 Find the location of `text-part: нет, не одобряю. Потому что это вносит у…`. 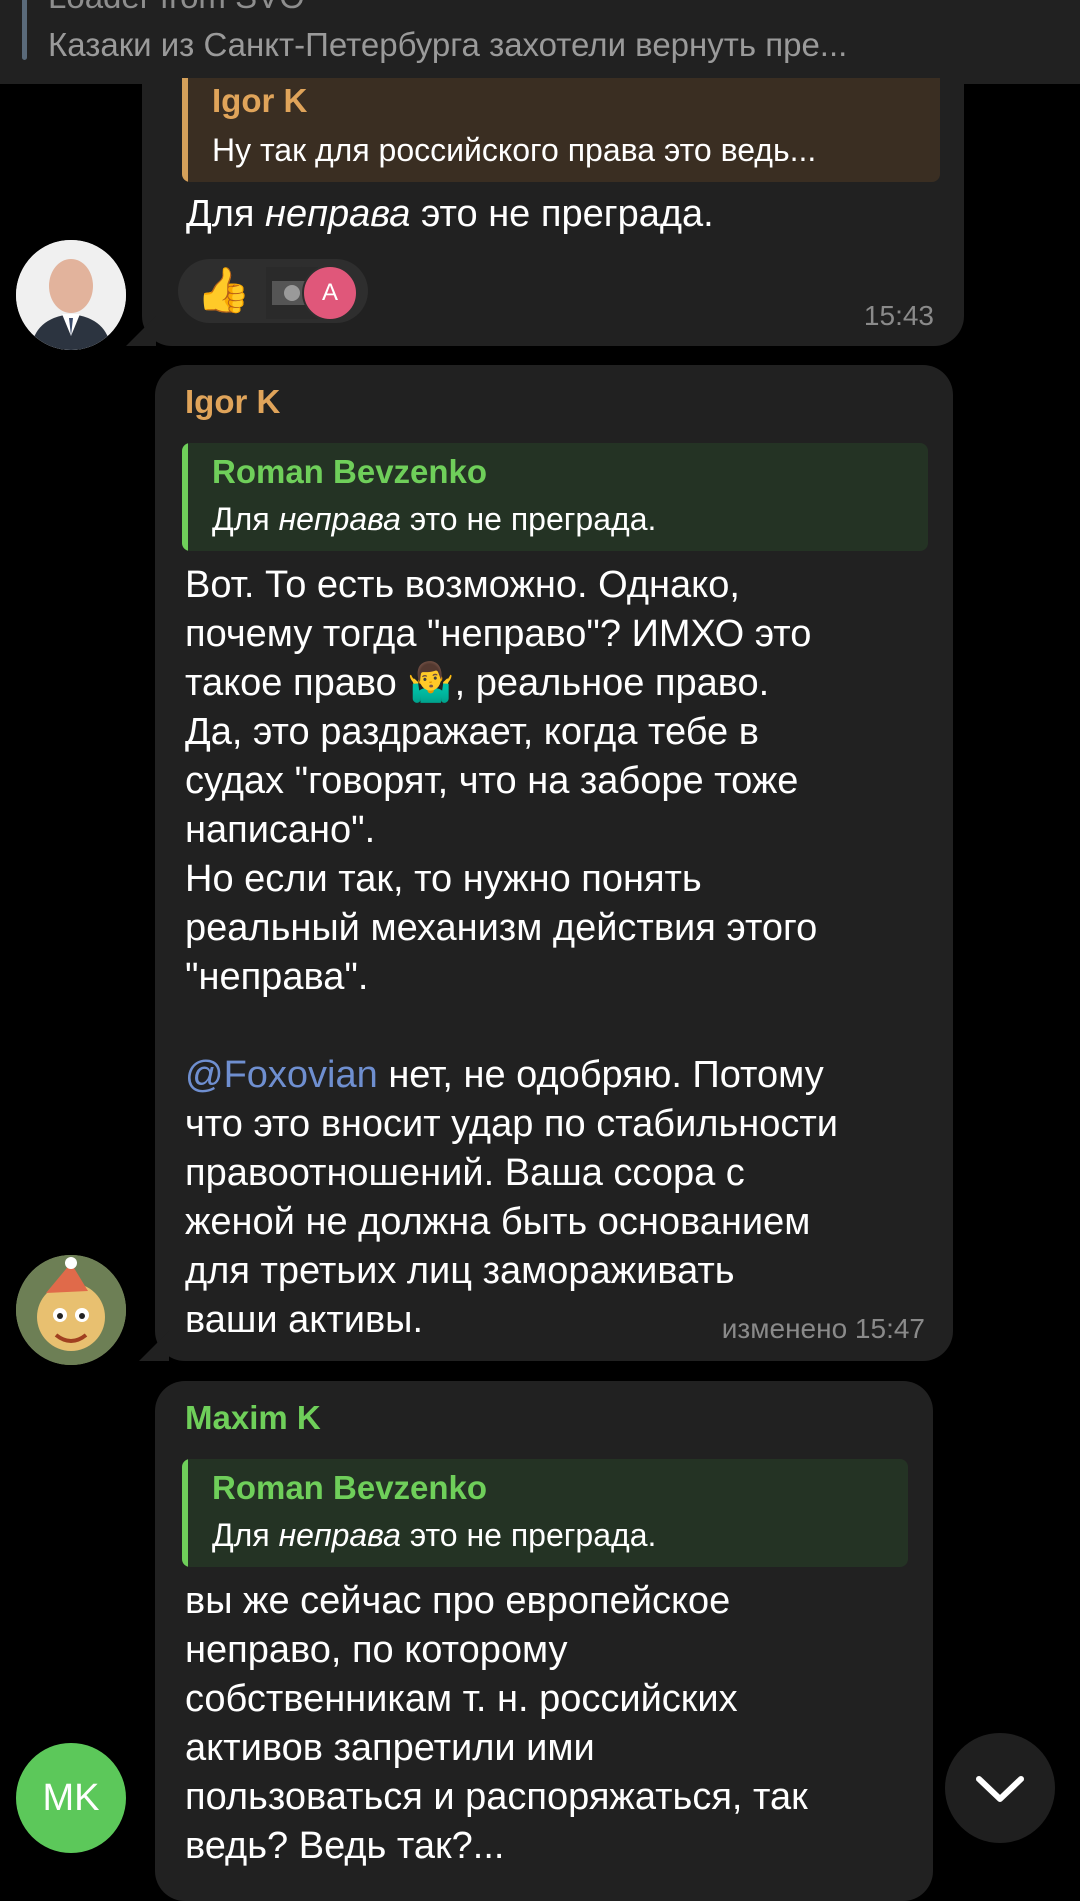

text-part: нет, не одобряю. Потому что это вносит у… is located at coordinates (512, 1197).